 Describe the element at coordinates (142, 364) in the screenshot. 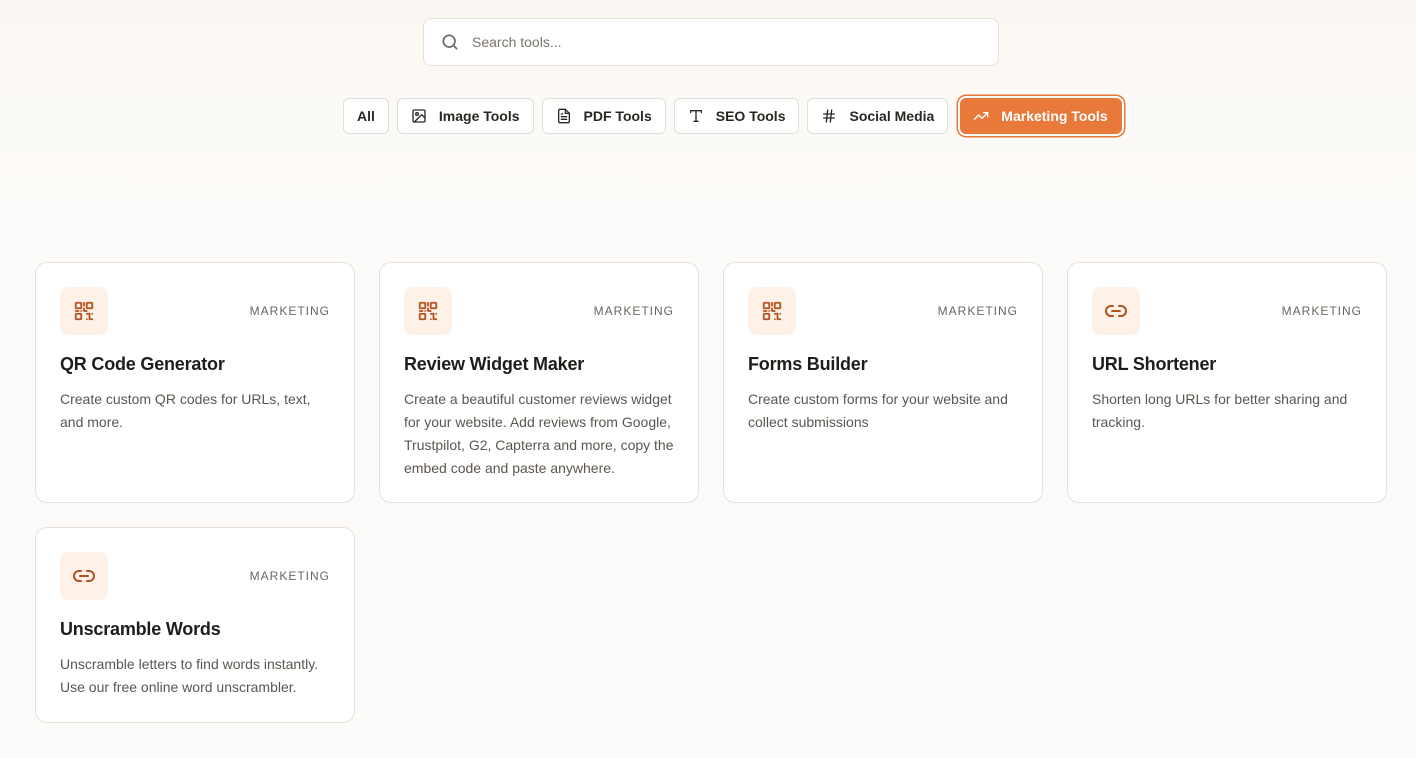

I see `tool-title: QR Code Generator` at that location.